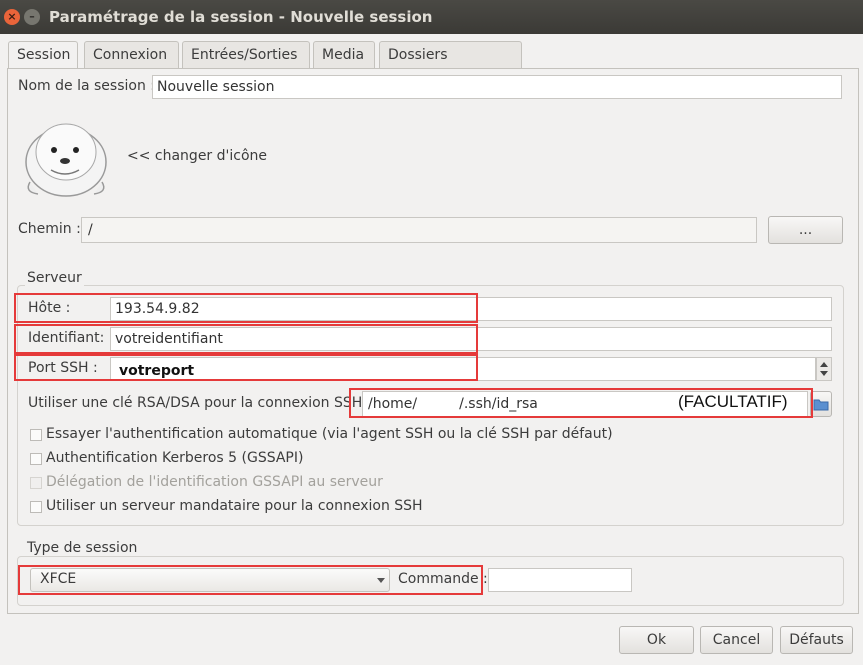  I want to click on spin-up-icon, so click(824, 364).